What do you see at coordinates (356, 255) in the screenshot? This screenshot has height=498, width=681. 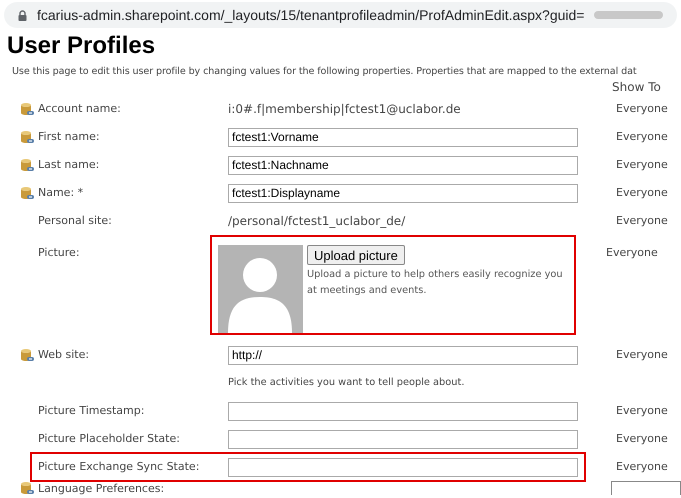 I see `upload-picture-button: Upload picture` at bounding box center [356, 255].